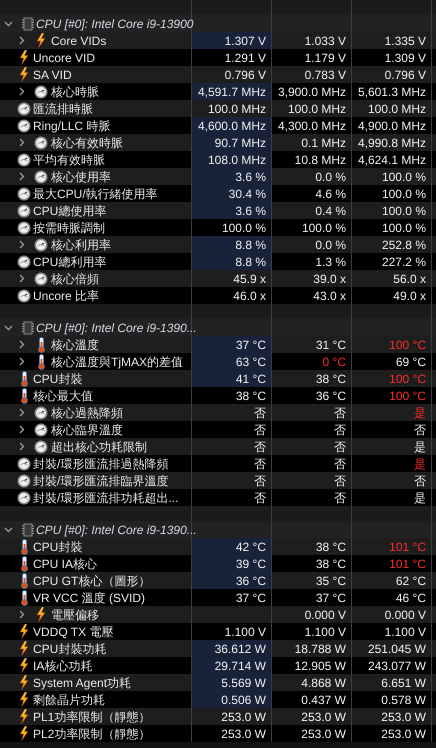 Image resolution: width=436 pixels, height=748 pixels. What do you see at coordinates (218, 580) in the screenshot?
I see `sensor-row: CPU GT核心（圖形） 36 °C 35 °C 62 °C` at bounding box center [218, 580].